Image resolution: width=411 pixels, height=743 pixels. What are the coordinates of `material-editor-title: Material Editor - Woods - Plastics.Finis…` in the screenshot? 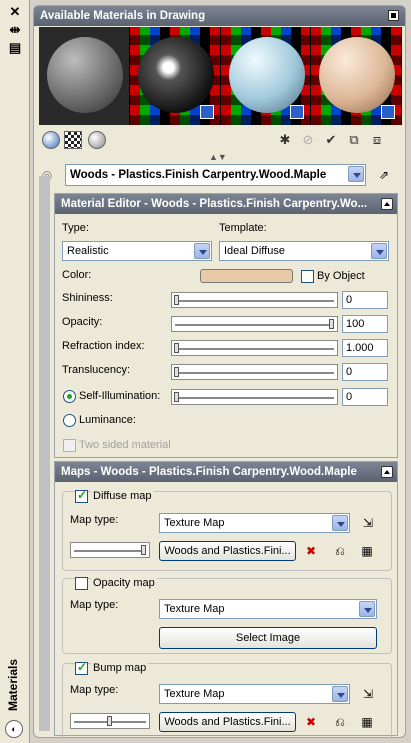 It's located at (214, 204).